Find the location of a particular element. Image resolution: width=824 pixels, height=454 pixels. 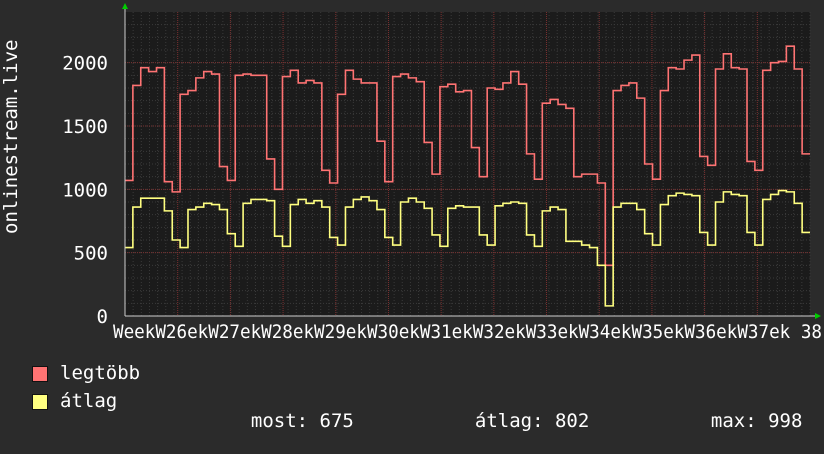

x-axis-arrow is located at coordinates (818, 316).